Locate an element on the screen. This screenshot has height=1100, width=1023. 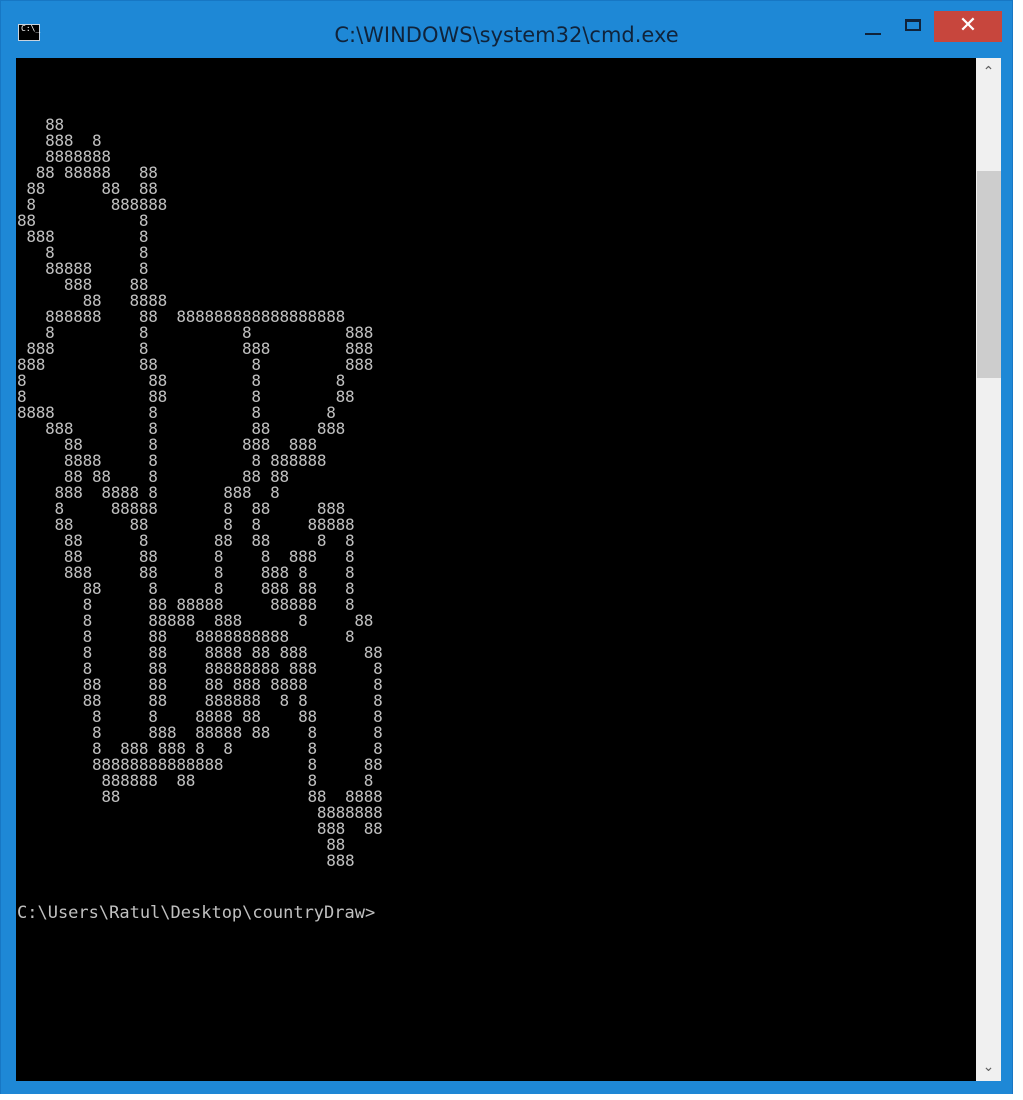
minimize-icon is located at coordinates (873, 34).